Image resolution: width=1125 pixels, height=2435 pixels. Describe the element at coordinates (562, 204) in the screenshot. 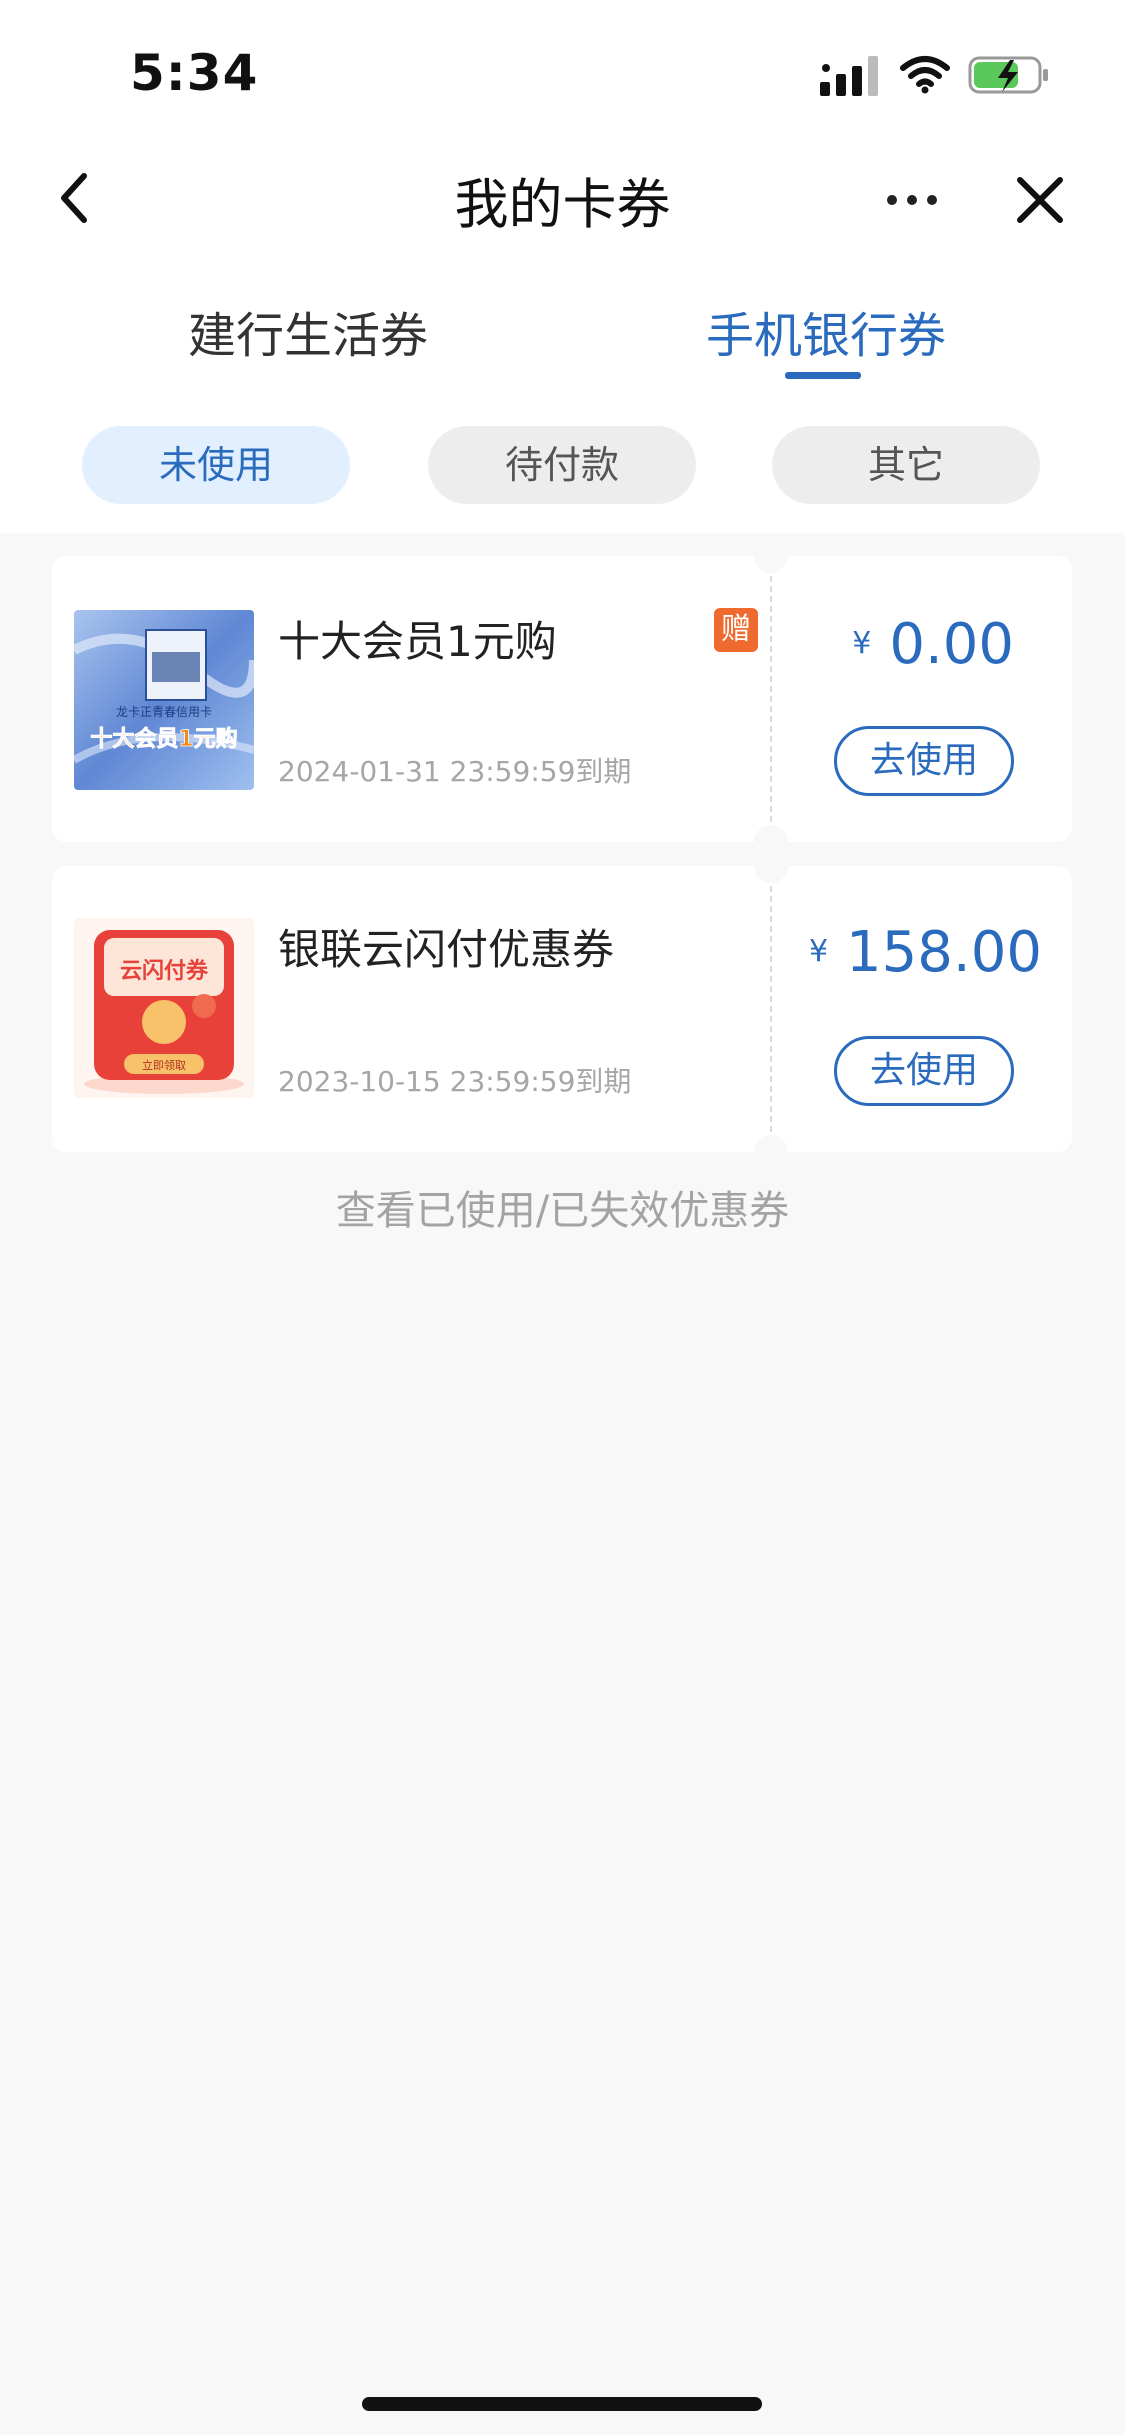

I see `page-title: 我的卡券` at that location.